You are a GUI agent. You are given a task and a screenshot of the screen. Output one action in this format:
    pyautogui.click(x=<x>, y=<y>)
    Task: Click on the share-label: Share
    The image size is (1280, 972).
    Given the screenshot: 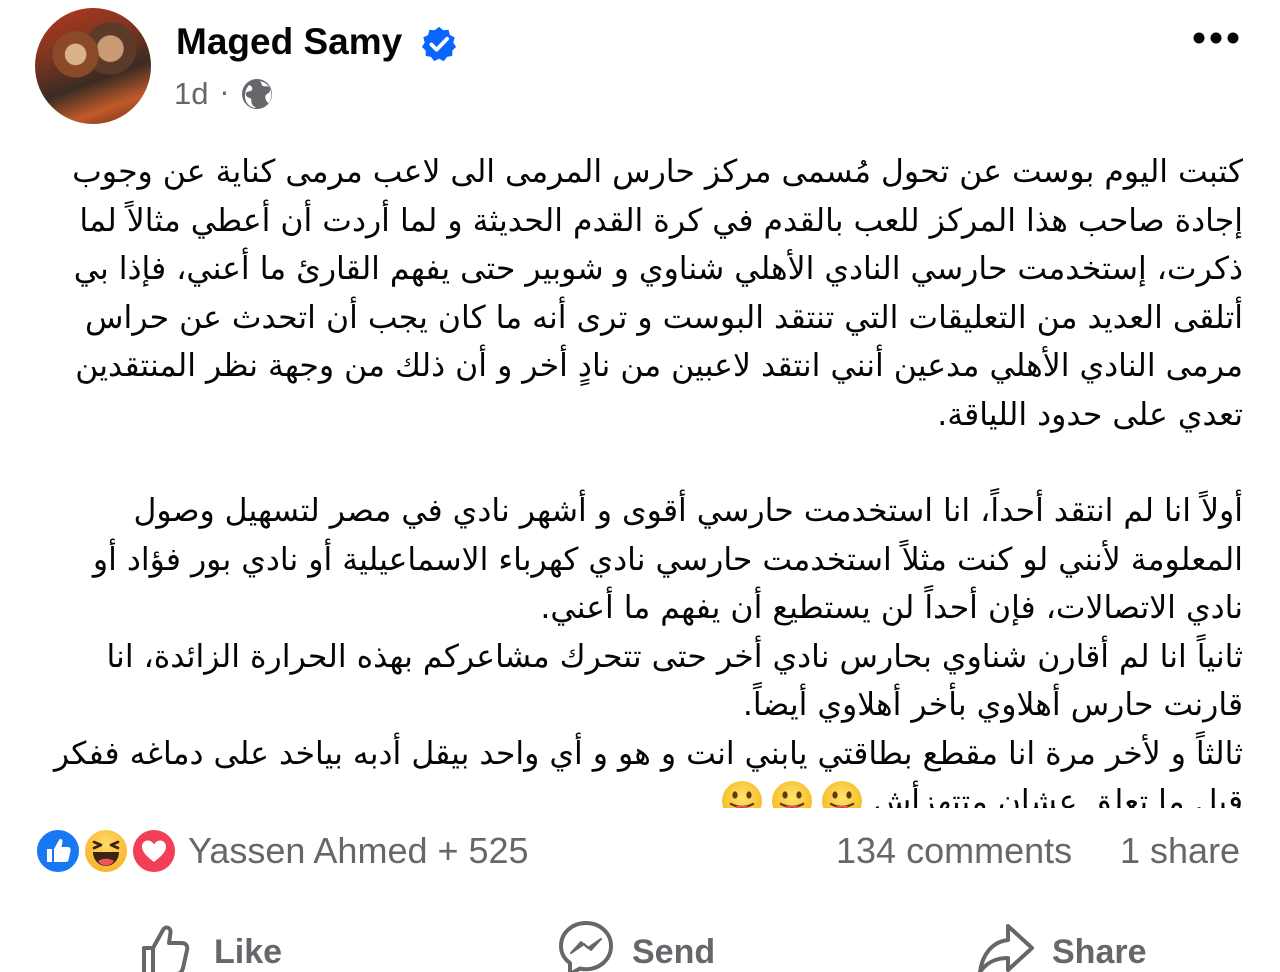 What is the action you would take?
    pyautogui.click(x=1099, y=952)
    